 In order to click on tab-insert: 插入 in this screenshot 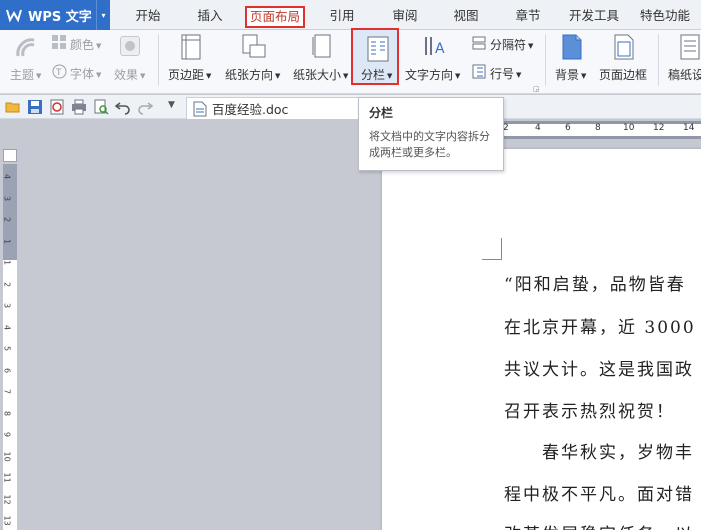, I will do `click(210, 17)`.